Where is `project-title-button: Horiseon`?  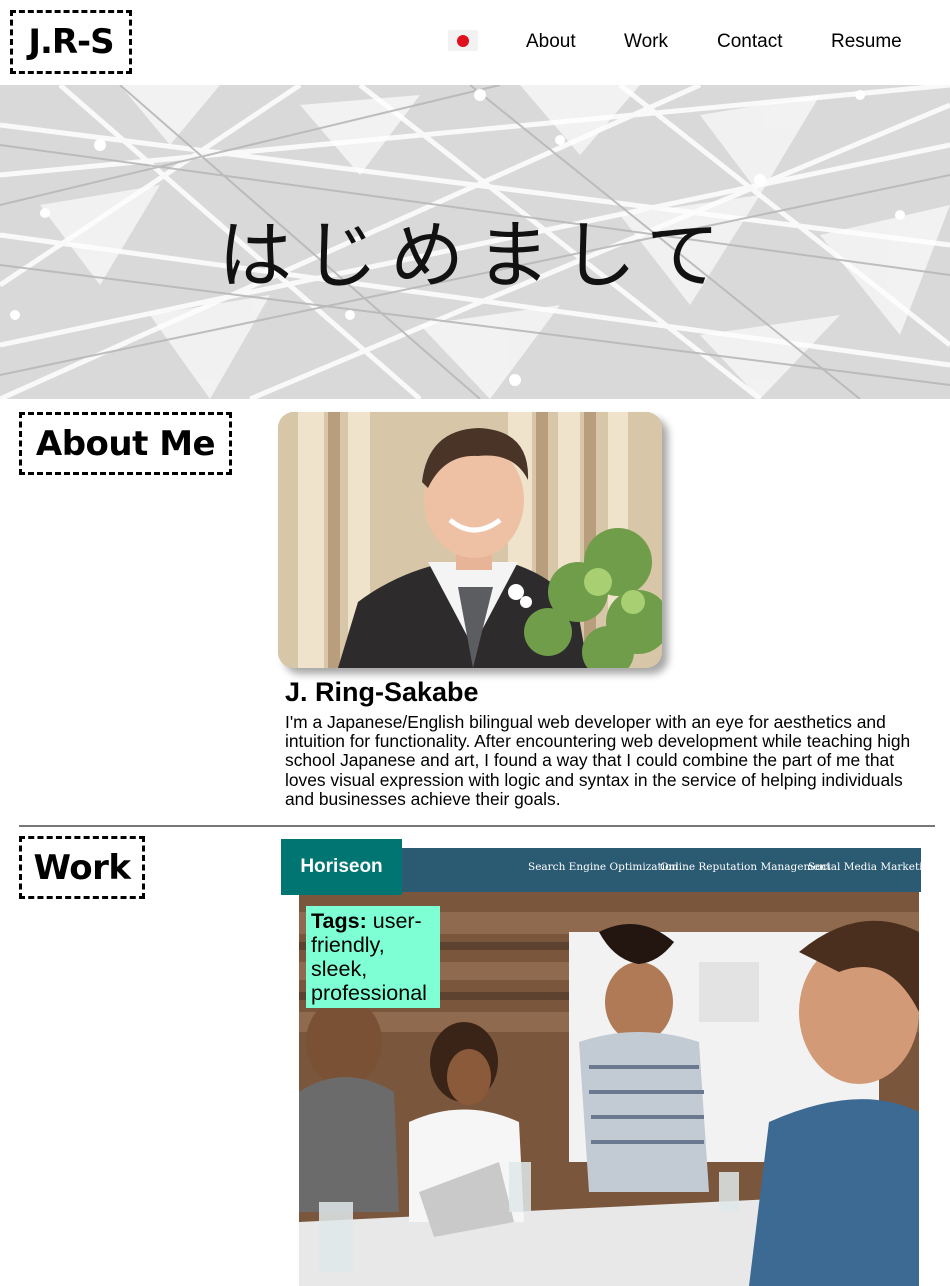
project-title-button: Horiseon is located at coordinates (341, 867).